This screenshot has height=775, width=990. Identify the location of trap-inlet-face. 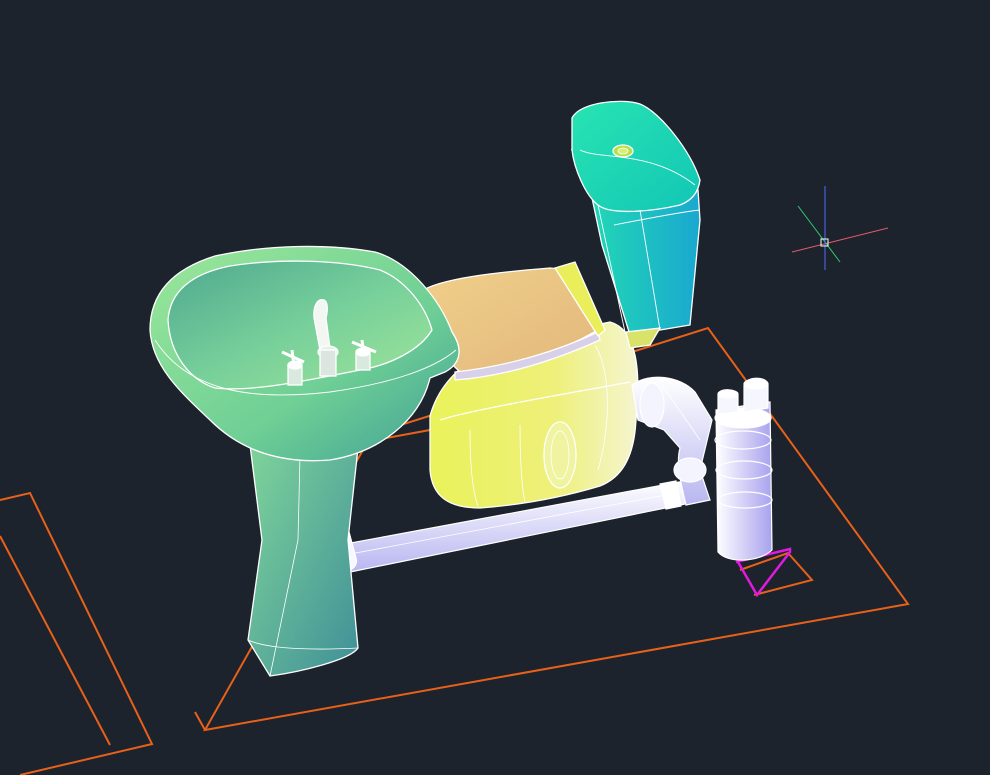
(756, 384).